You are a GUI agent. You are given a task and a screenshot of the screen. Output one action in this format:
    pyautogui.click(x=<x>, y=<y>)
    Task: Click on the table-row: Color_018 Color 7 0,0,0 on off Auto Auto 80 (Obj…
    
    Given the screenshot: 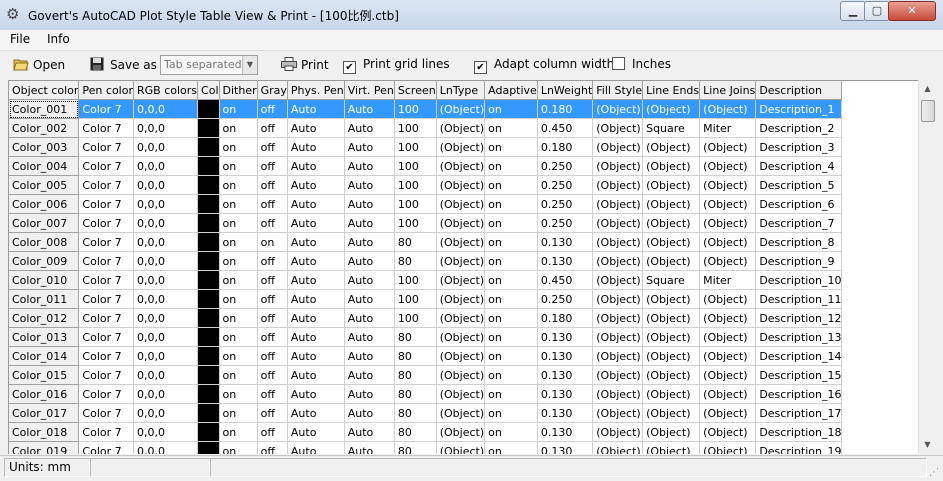 What is the action you would take?
    pyautogui.click(x=426, y=432)
    